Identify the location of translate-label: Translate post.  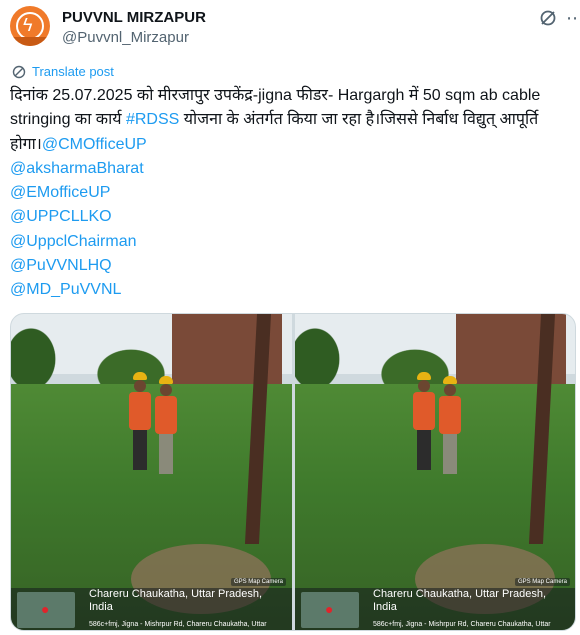
(73, 71).